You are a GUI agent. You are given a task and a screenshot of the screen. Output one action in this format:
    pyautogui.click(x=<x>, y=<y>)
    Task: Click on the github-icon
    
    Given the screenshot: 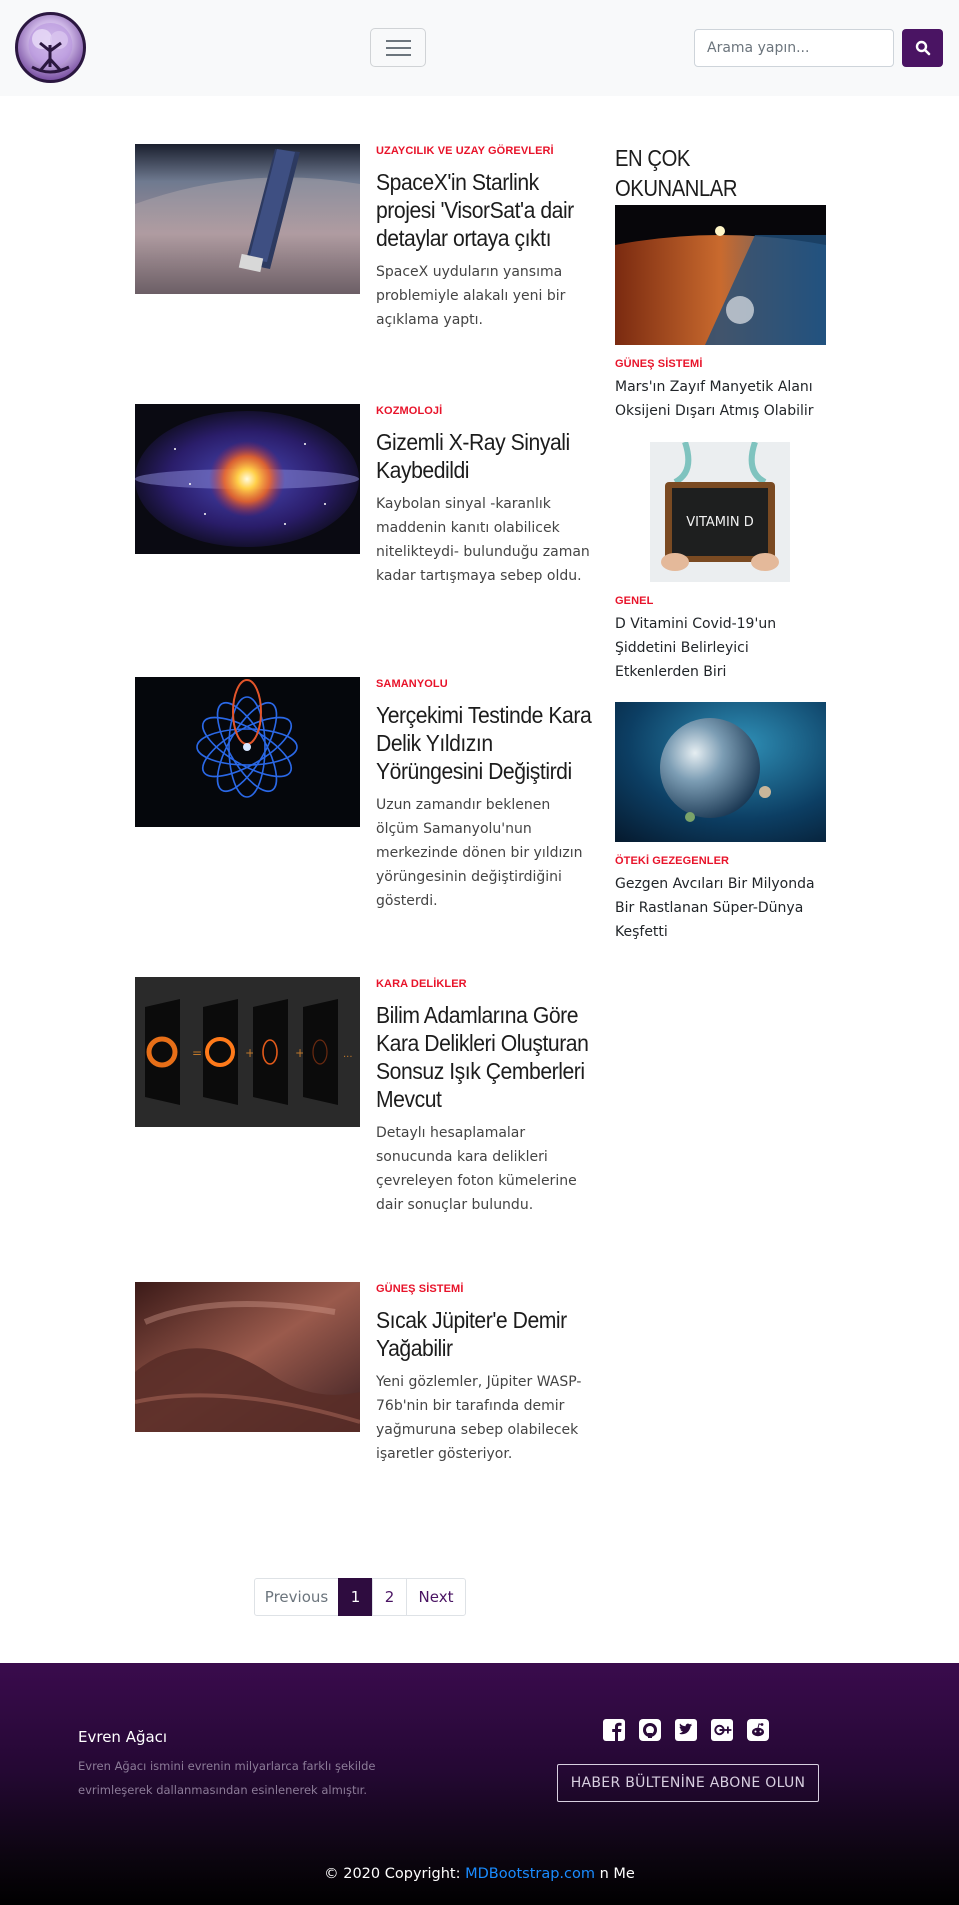 What is the action you would take?
    pyautogui.click(x=650, y=1730)
    